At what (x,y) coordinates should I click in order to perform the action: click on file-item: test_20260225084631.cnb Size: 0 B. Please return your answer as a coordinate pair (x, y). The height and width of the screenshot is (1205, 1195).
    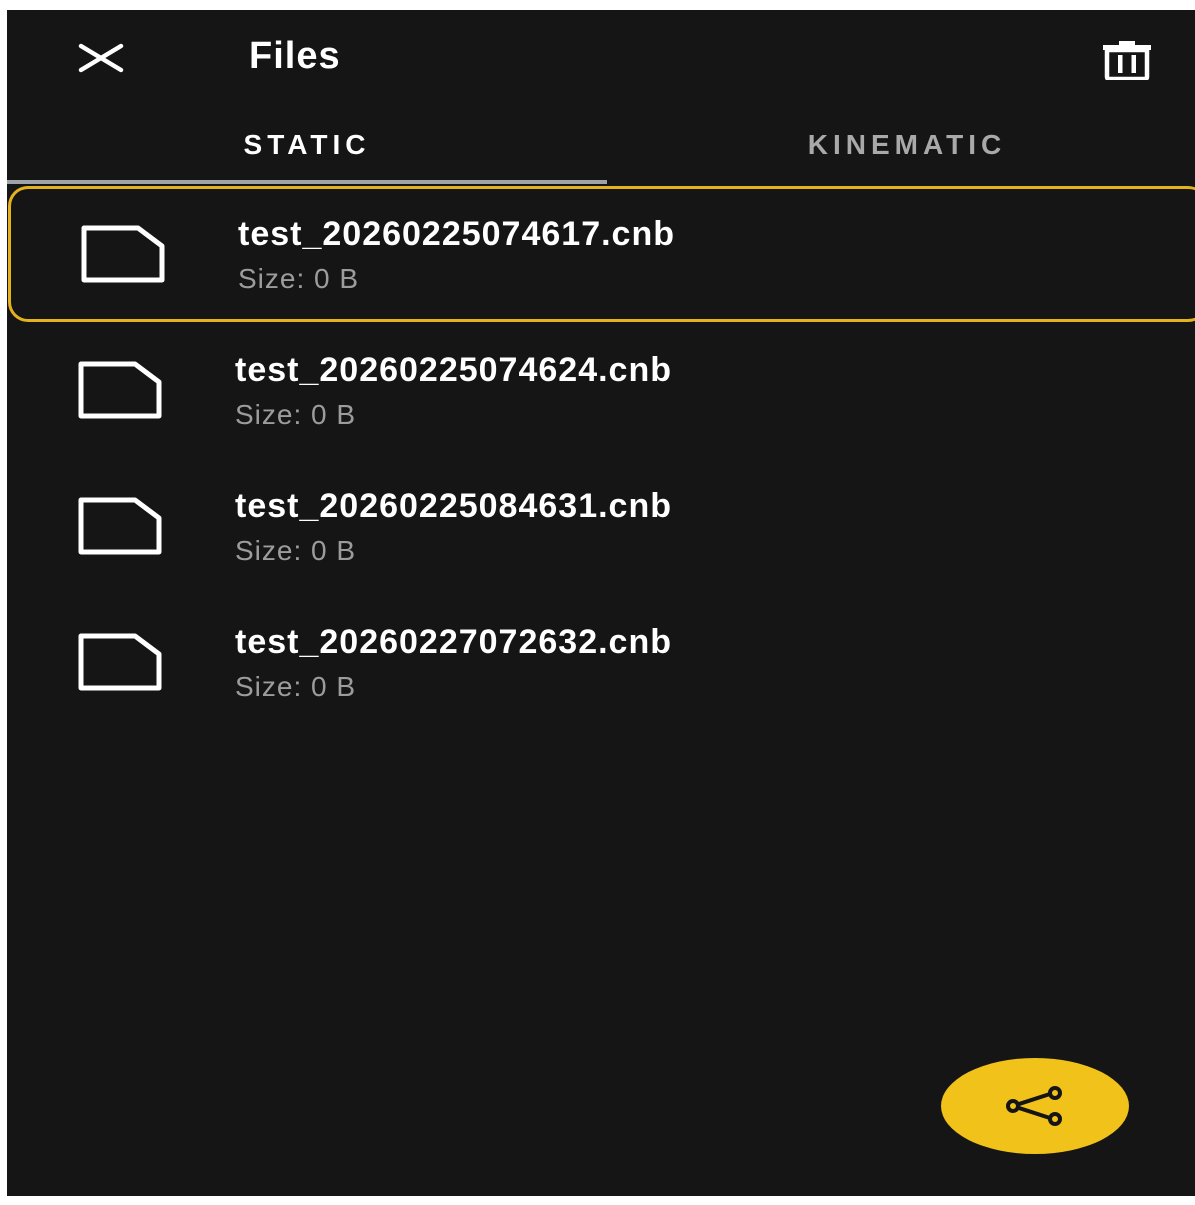
    Looking at the image, I should click on (601, 526).